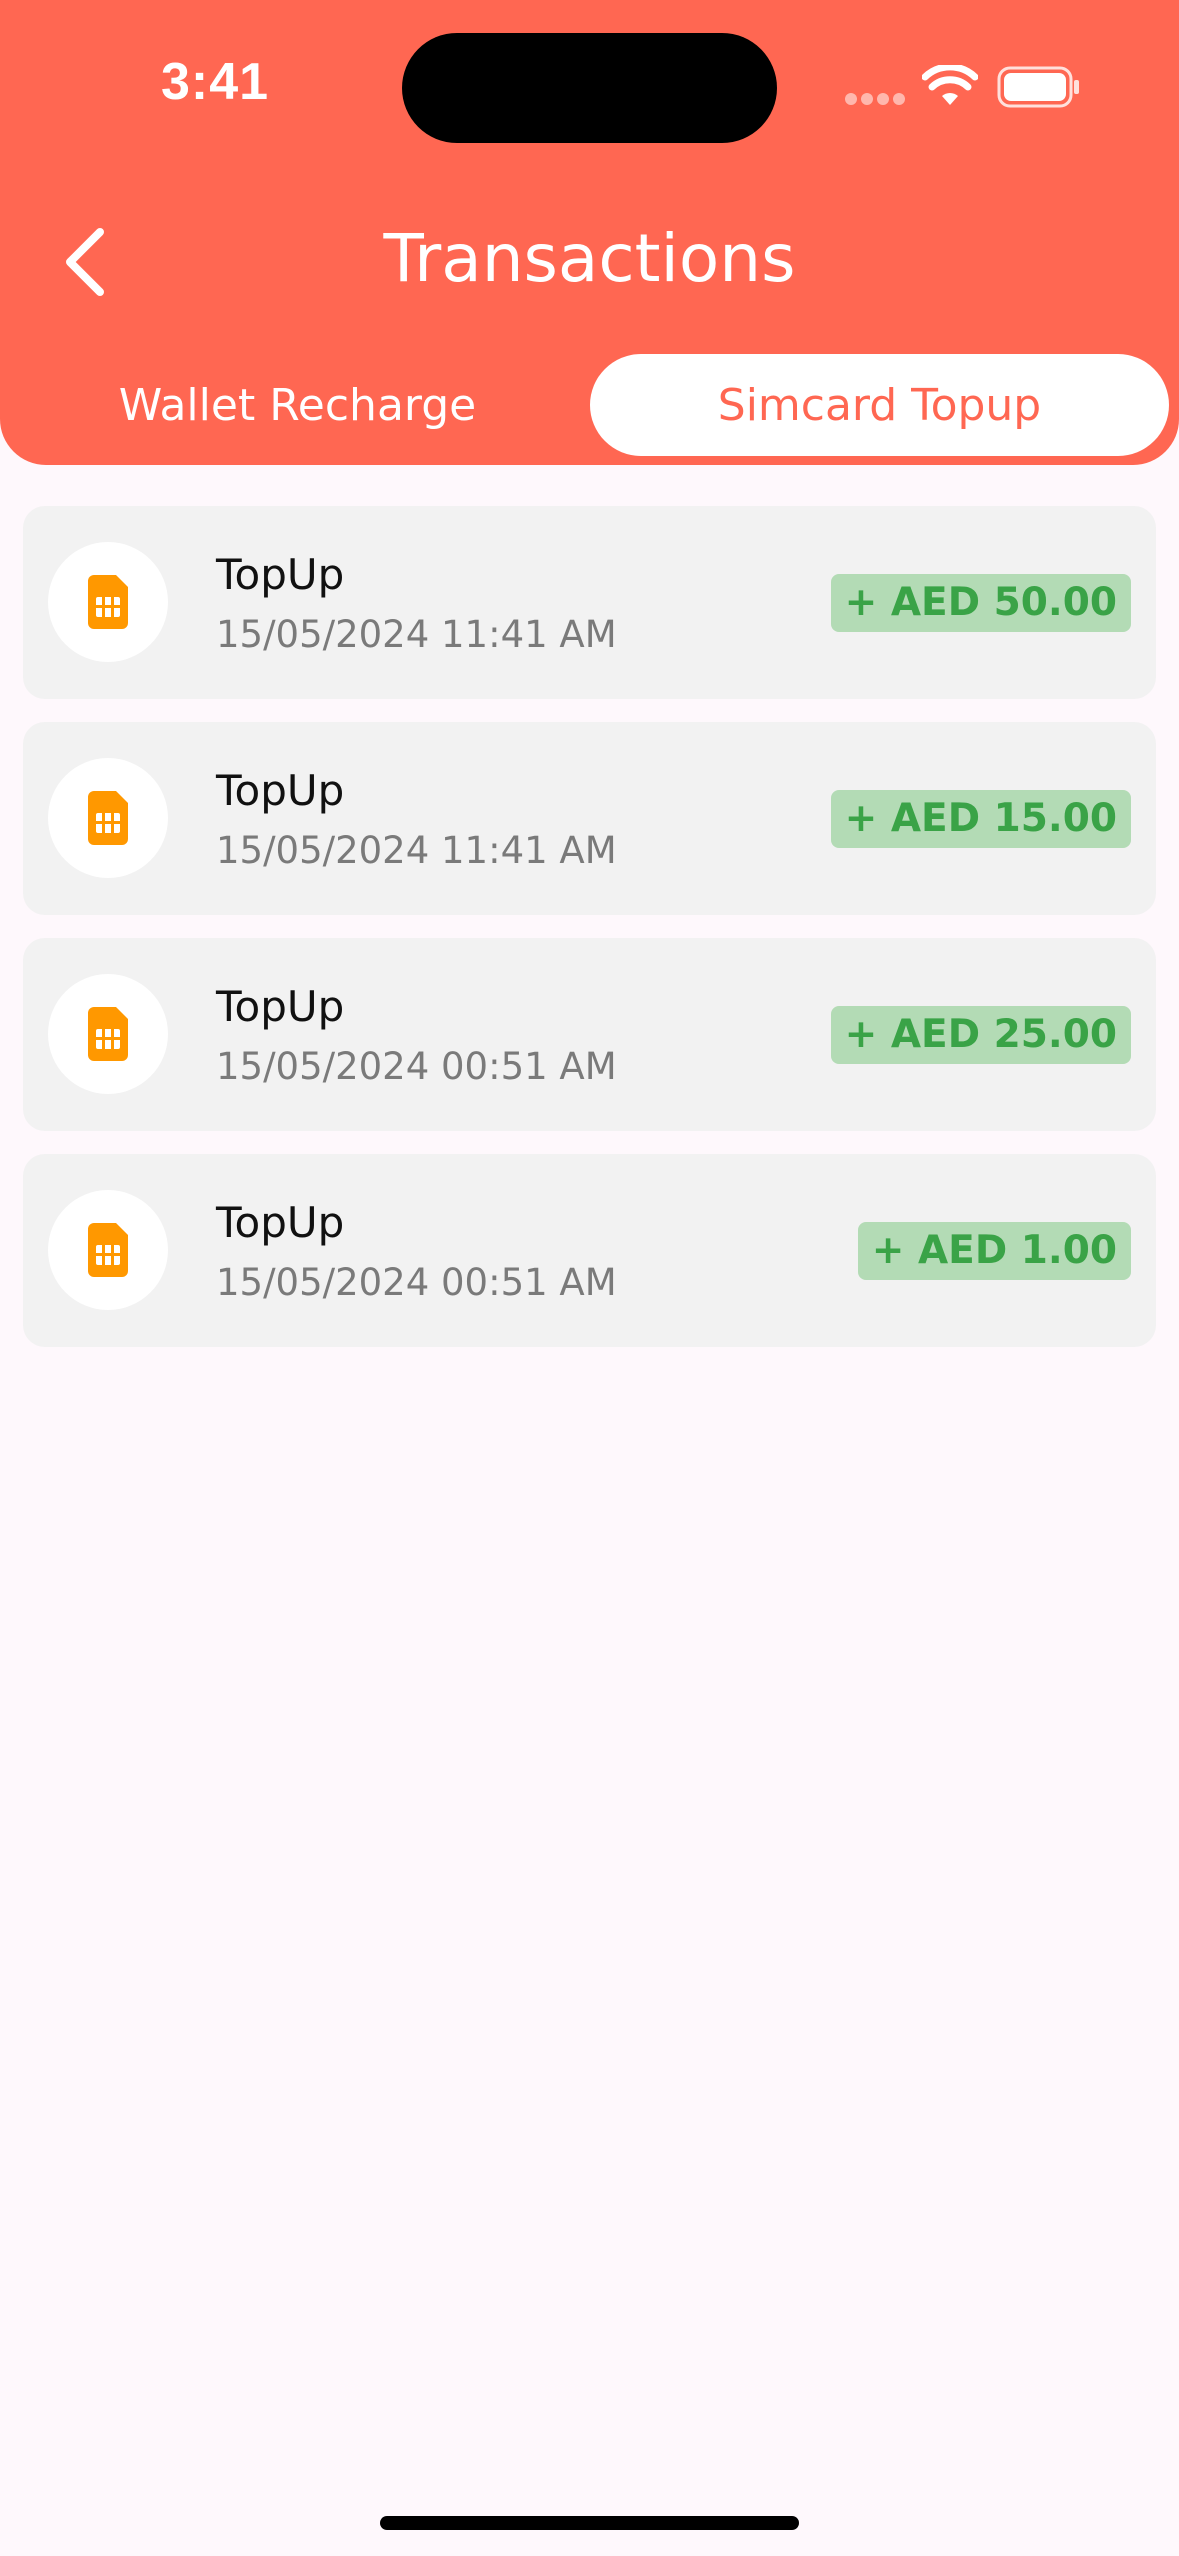 This screenshot has width=1179, height=2556. I want to click on transaction-item: TopUp 15/05/2024 00:51 AM + AED 25.00, so click(589, 1034).